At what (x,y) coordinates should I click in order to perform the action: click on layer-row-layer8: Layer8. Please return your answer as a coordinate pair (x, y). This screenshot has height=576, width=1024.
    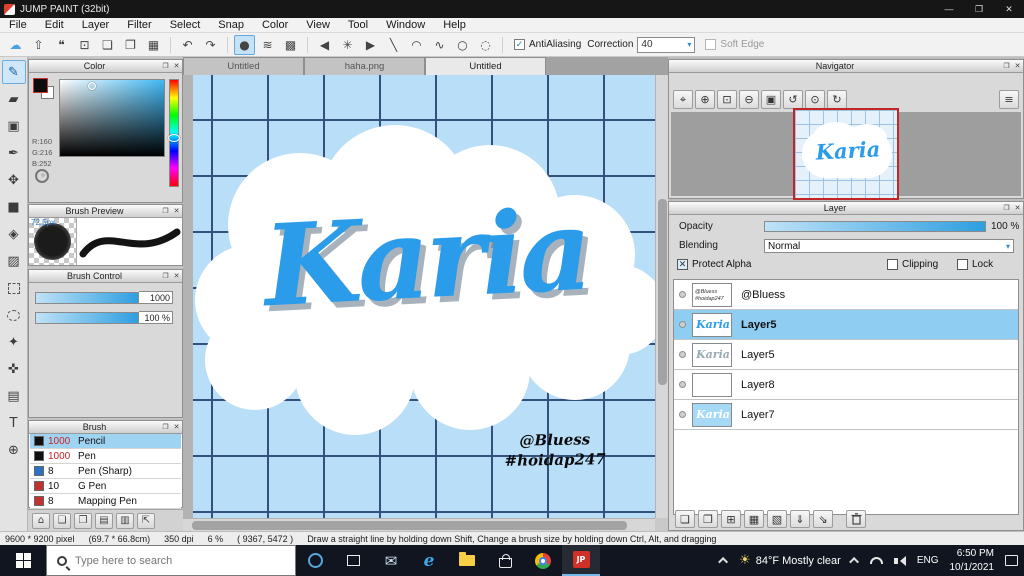
    Looking at the image, I should click on (846, 385).